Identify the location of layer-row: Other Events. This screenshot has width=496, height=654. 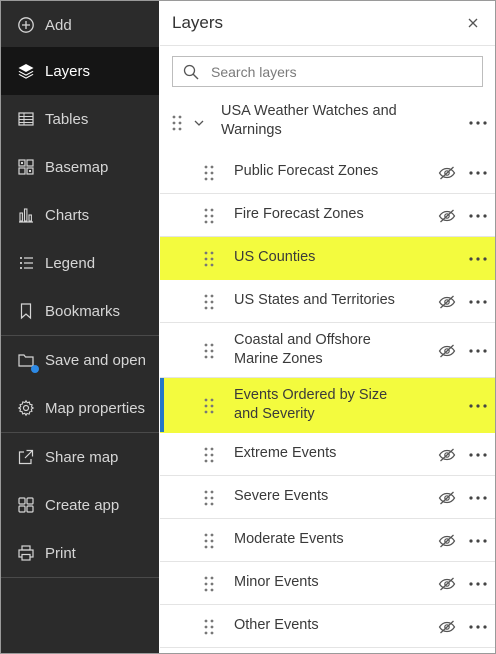
(327, 626).